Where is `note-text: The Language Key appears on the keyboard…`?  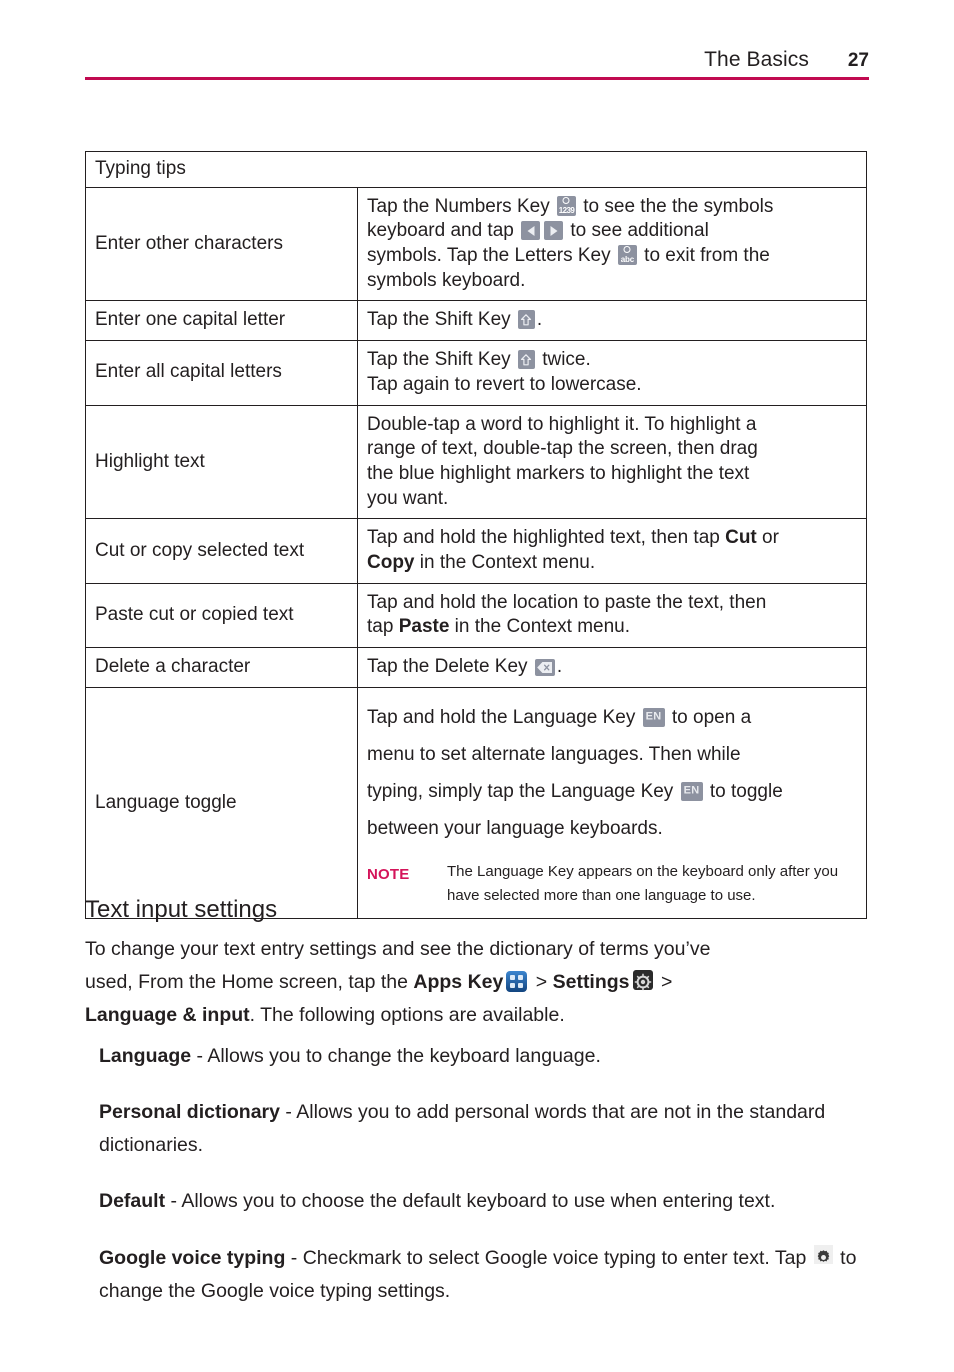 note-text: The Language Key appears on the keyboard… is located at coordinates (643, 883).